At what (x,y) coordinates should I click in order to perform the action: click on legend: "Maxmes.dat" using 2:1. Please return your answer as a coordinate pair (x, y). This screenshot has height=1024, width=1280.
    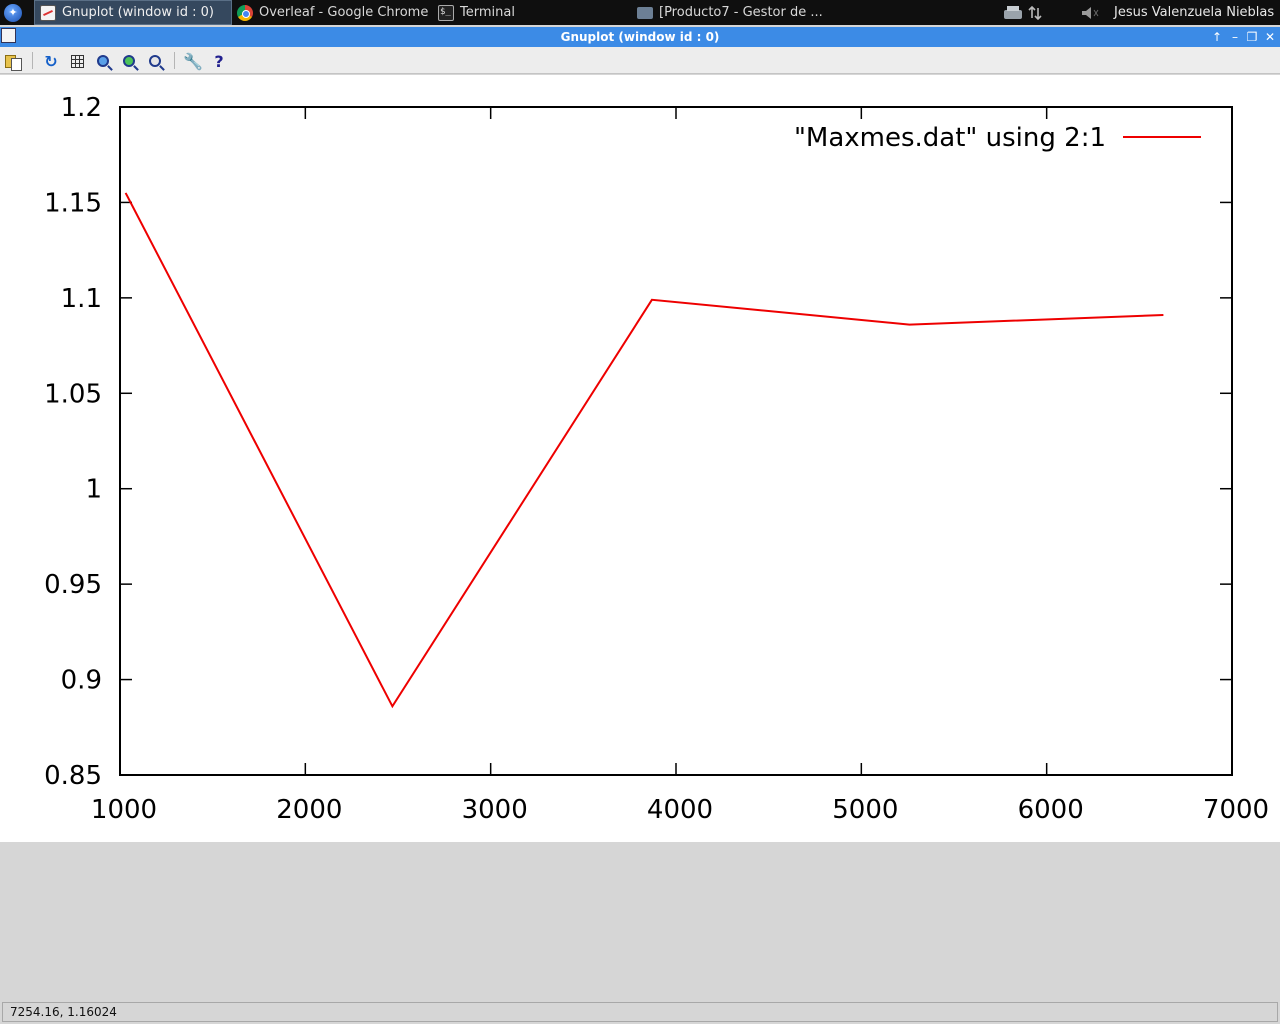
    Looking at the image, I should click on (997, 138).